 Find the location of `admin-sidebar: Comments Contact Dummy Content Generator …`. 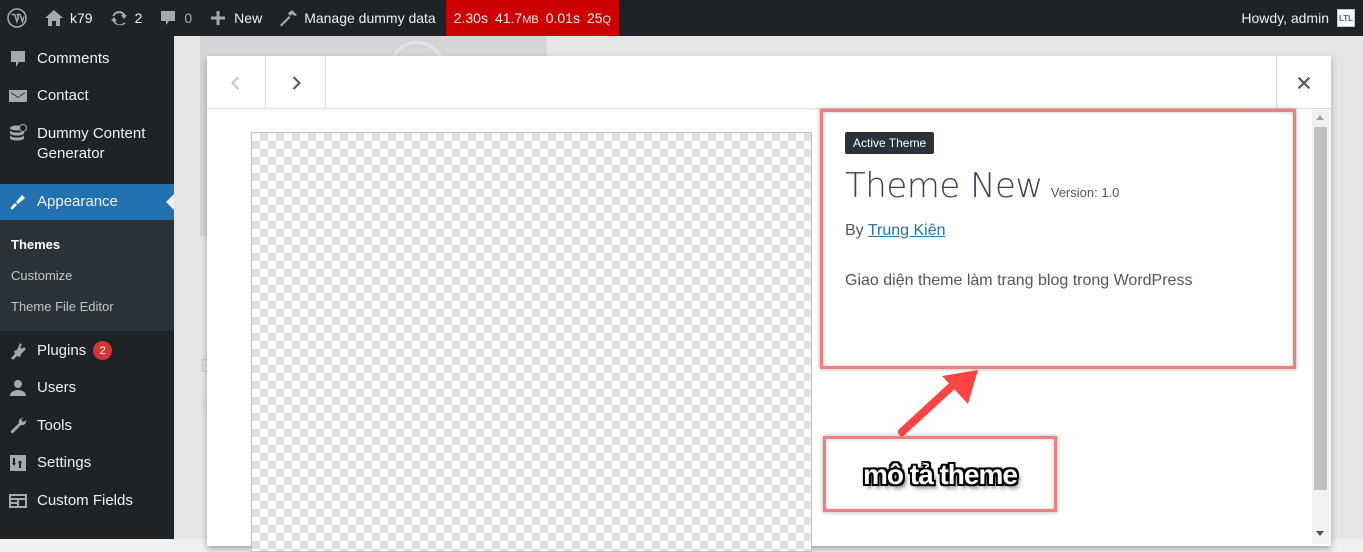

admin-sidebar: Comments Contact Dummy Content Generator … is located at coordinates (87, 287).